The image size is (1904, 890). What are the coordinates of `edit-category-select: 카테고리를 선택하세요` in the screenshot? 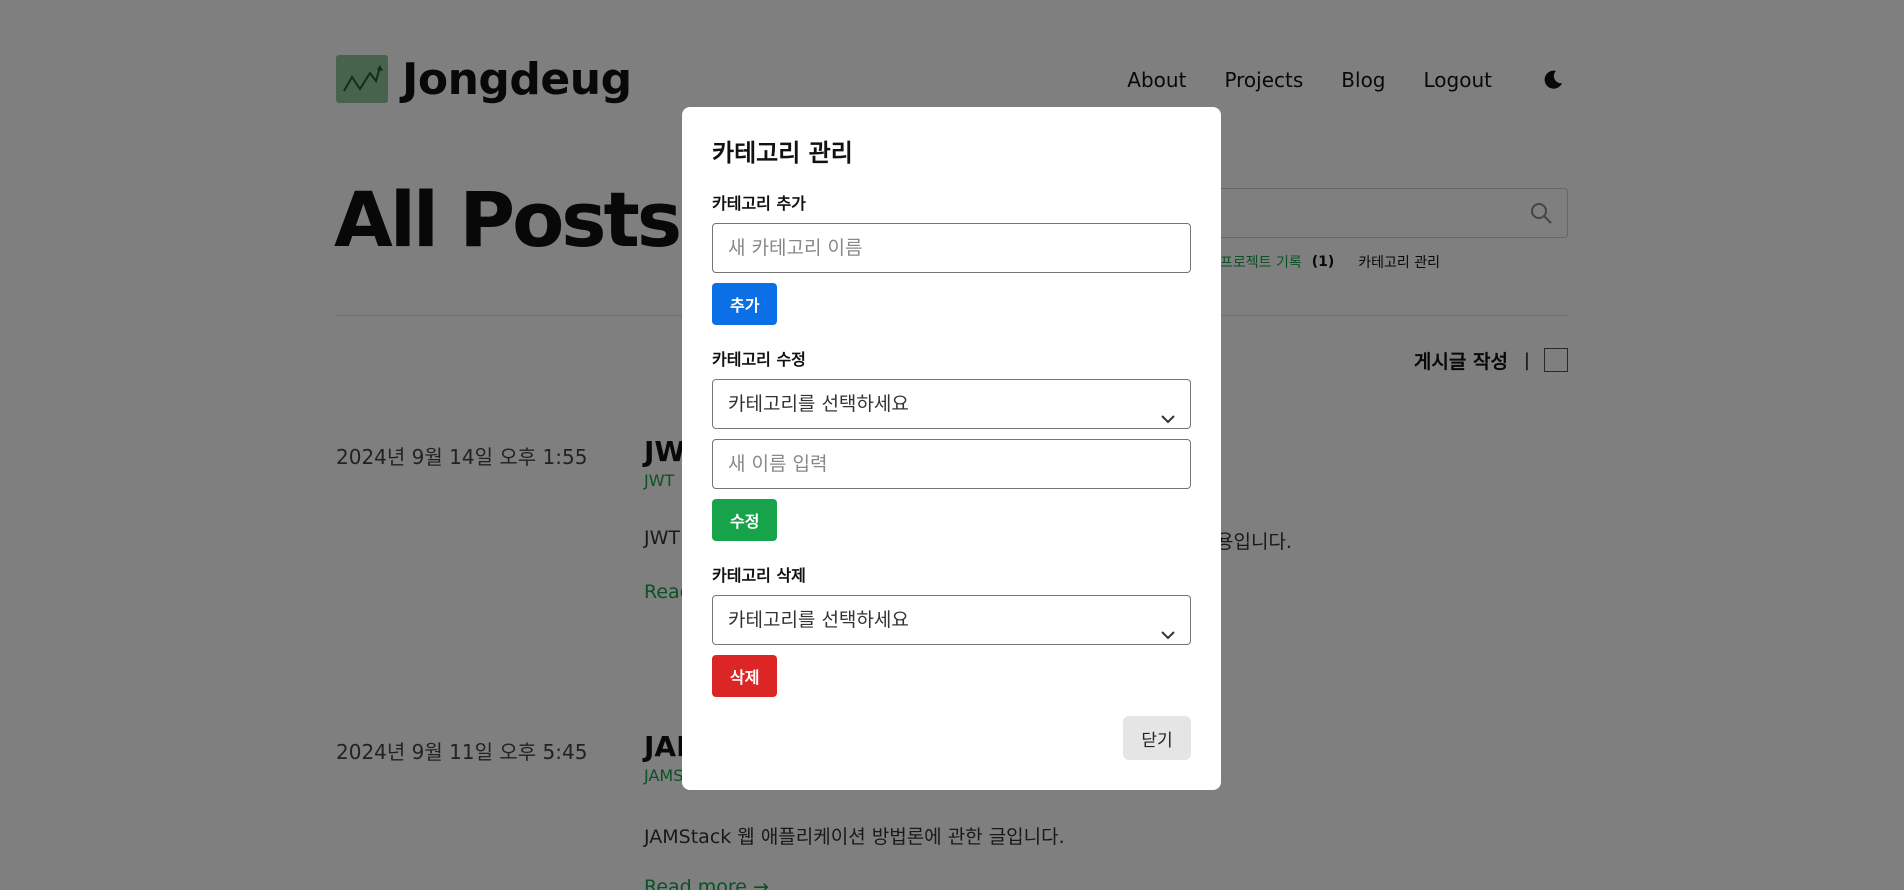 It's located at (951, 404).